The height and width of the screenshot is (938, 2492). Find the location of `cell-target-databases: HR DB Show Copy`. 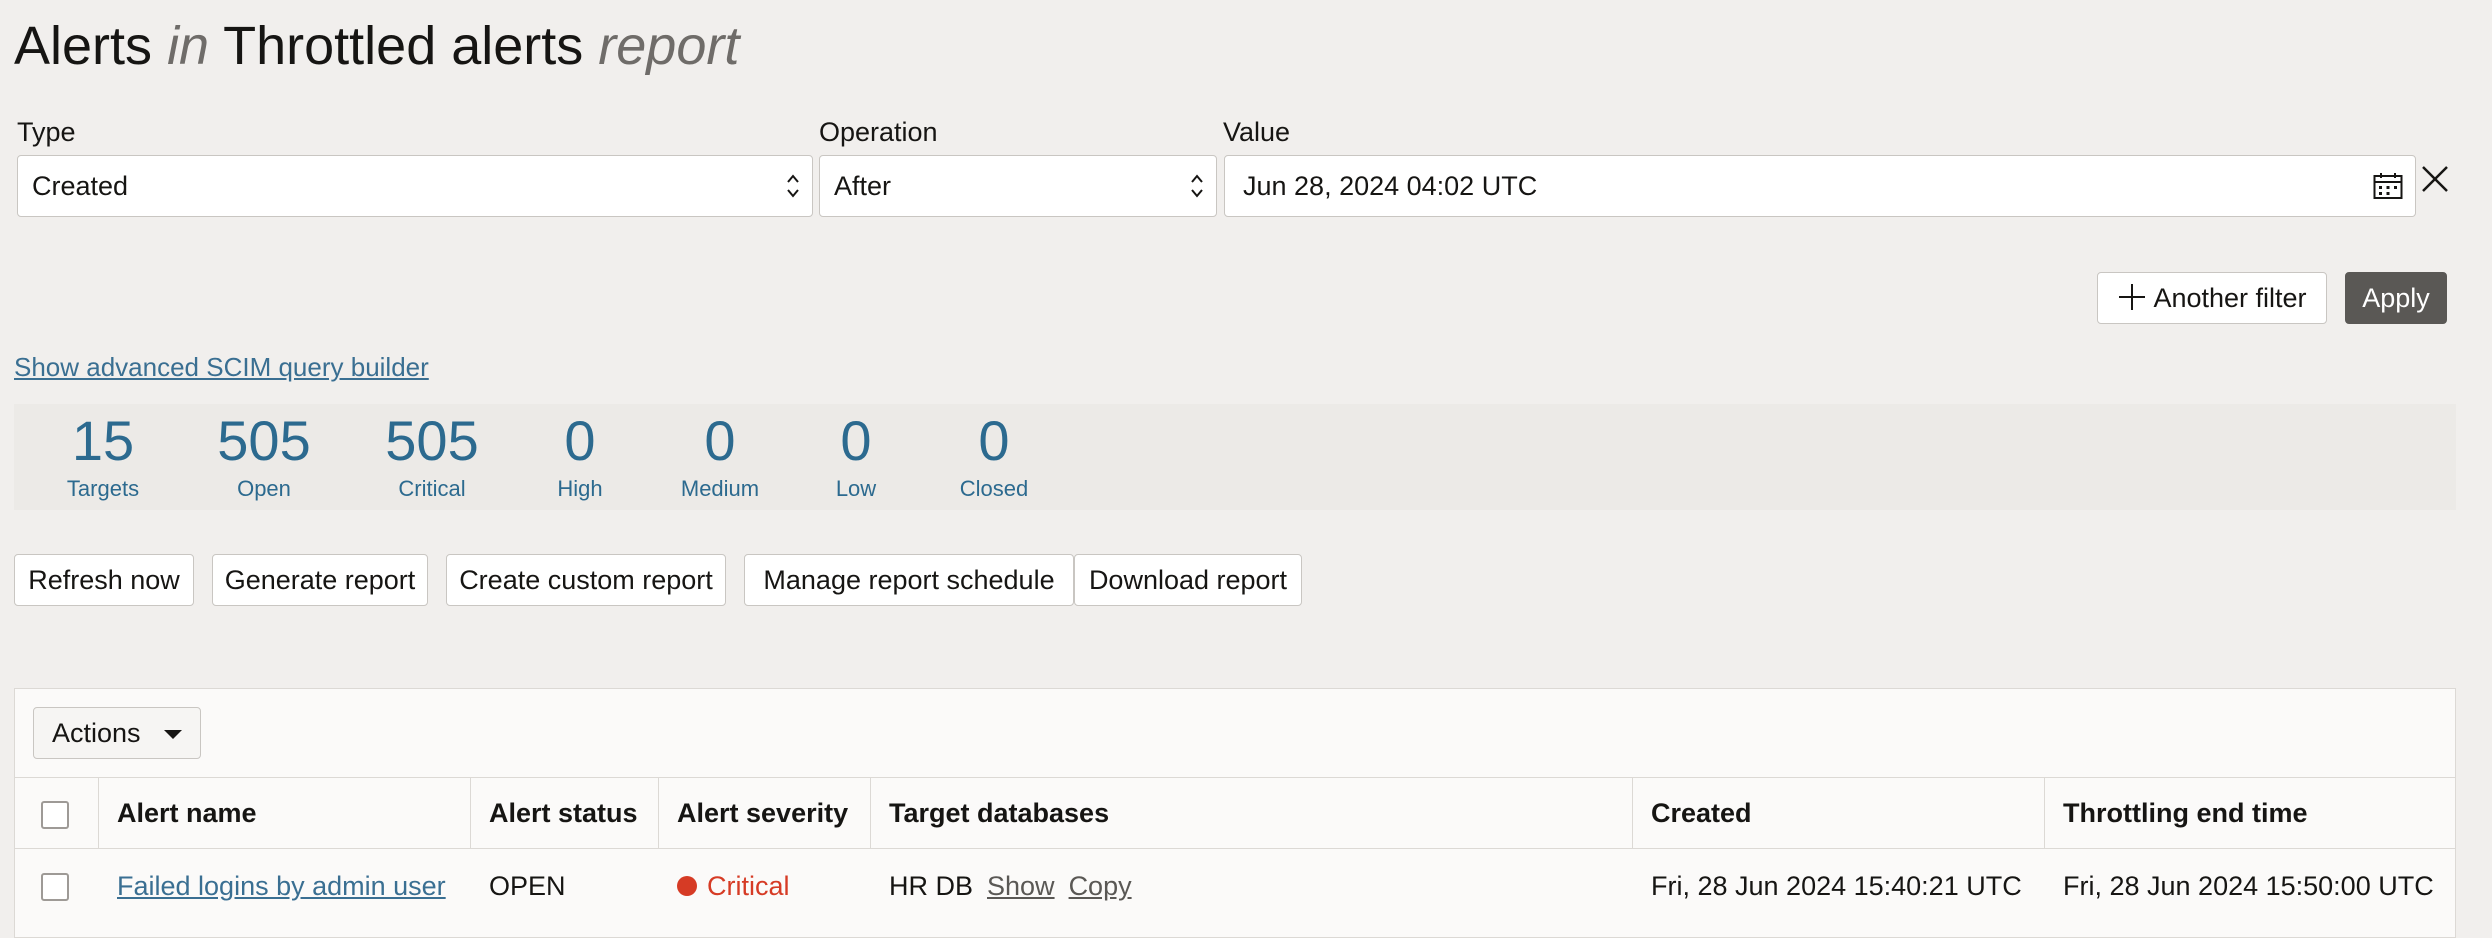

cell-target-databases: HR DB Show Copy is located at coordinates (1252, 886).